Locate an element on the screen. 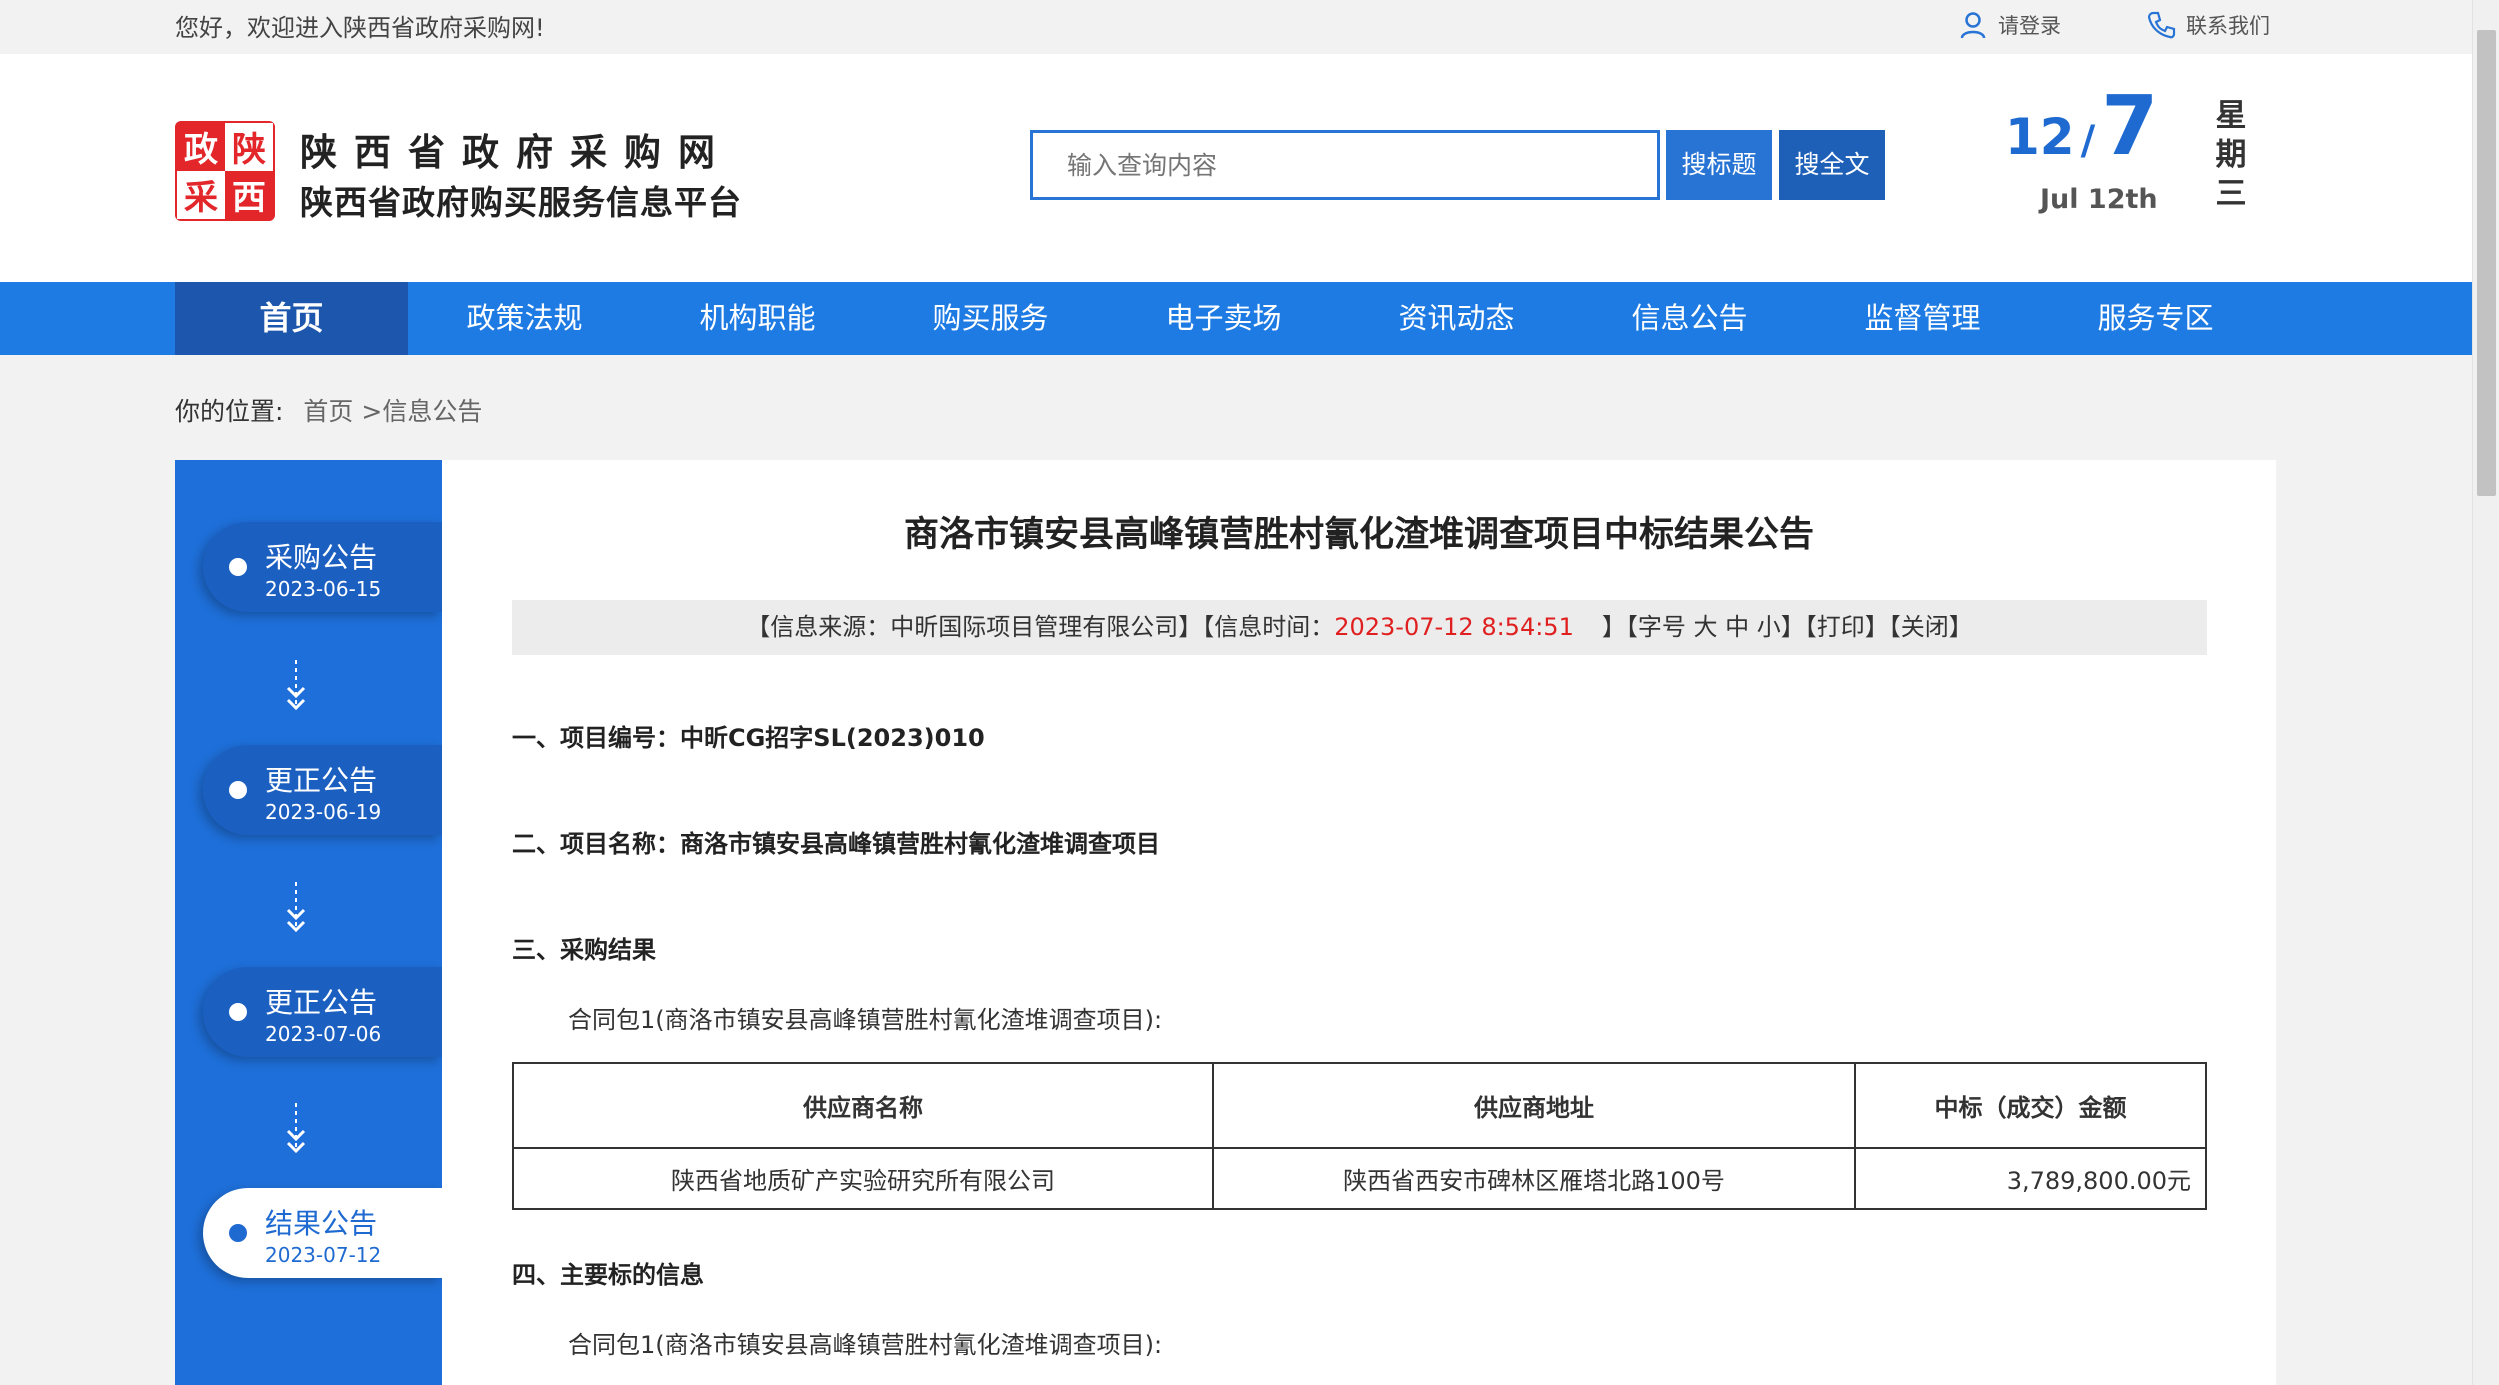  weekday-char-3: 三 is located at coordinates (2231, 194).